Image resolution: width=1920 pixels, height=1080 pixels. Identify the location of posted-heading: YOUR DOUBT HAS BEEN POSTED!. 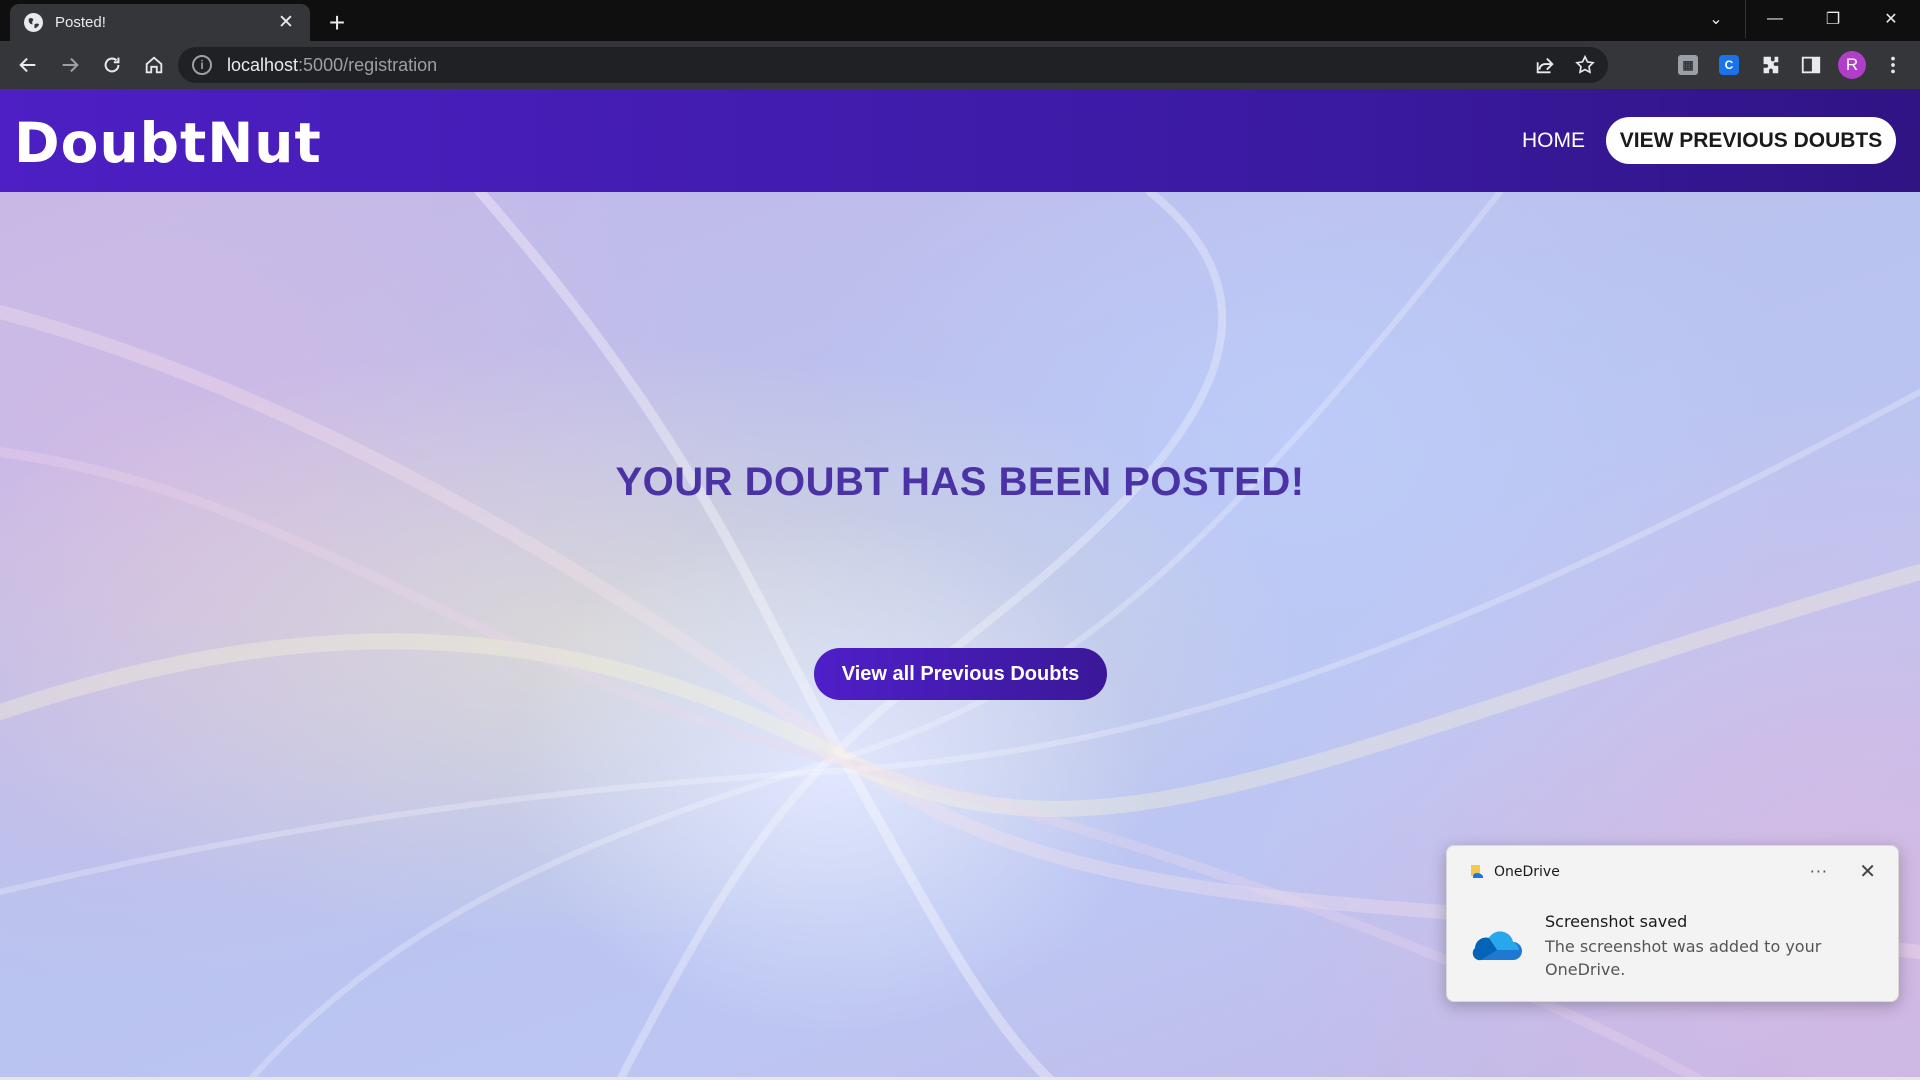
(960, 482).